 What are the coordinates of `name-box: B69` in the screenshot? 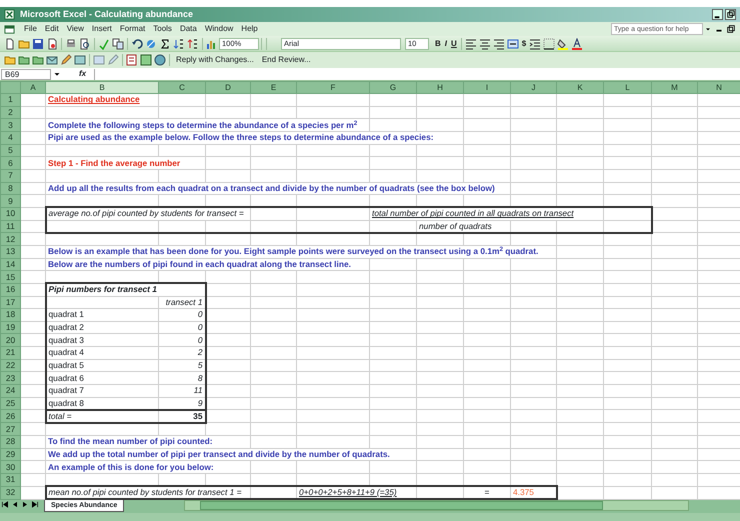 It's located at (26, 74).